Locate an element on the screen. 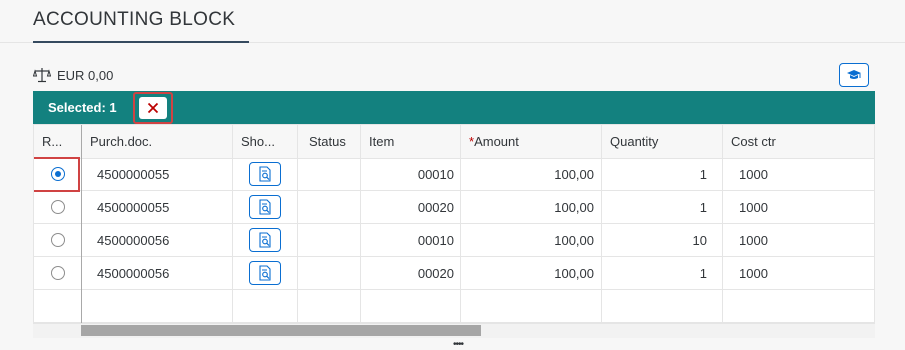 The height and width of the screenshot is (350, 905). title-underline is located at coordinates (141, 42).